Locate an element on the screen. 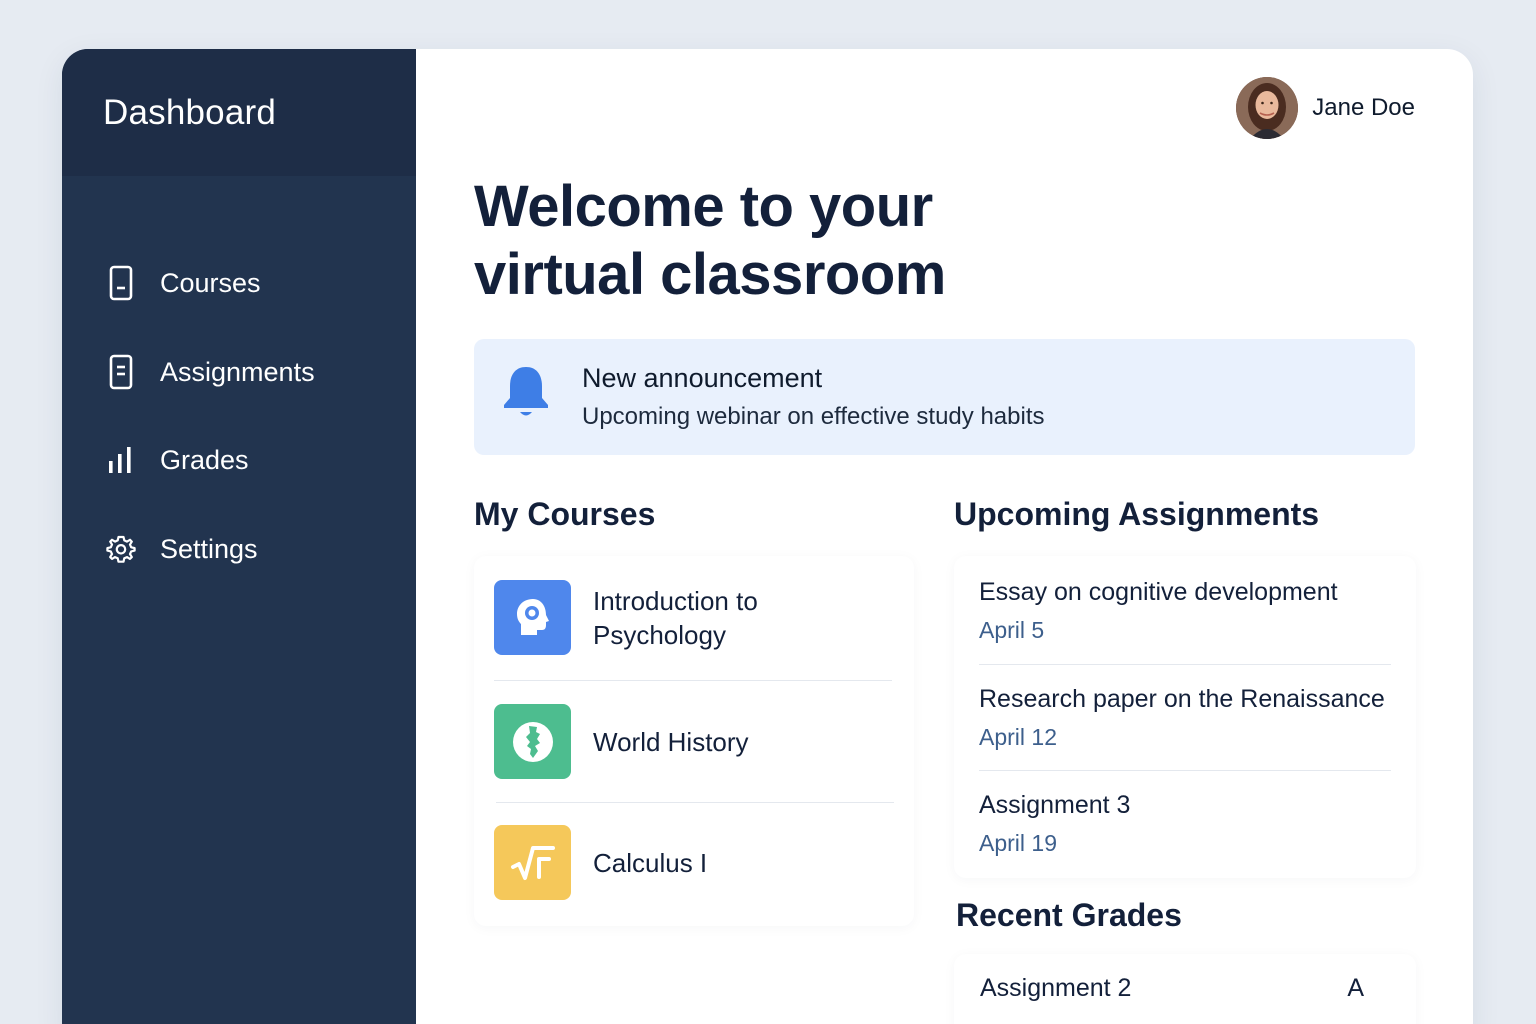 This screenshot has height=1024, width=1536. announcement-title: New announcement is located at coordinates (702, 378).